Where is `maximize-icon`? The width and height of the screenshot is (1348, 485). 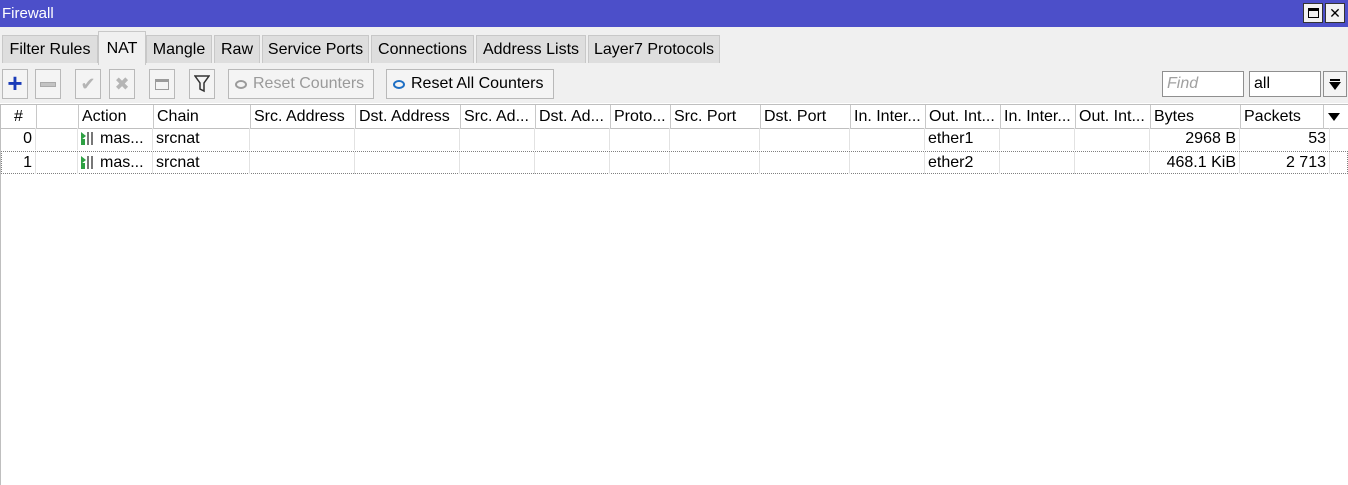 maximize-icon is located at coordinates (1313, 13).